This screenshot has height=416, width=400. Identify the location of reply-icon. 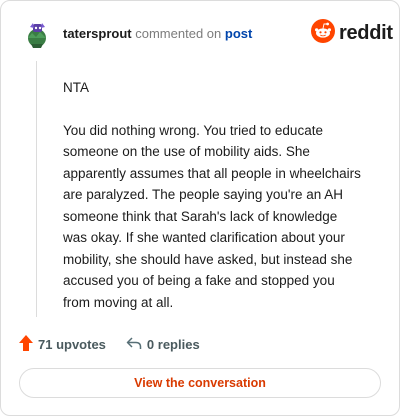
(134, 344).